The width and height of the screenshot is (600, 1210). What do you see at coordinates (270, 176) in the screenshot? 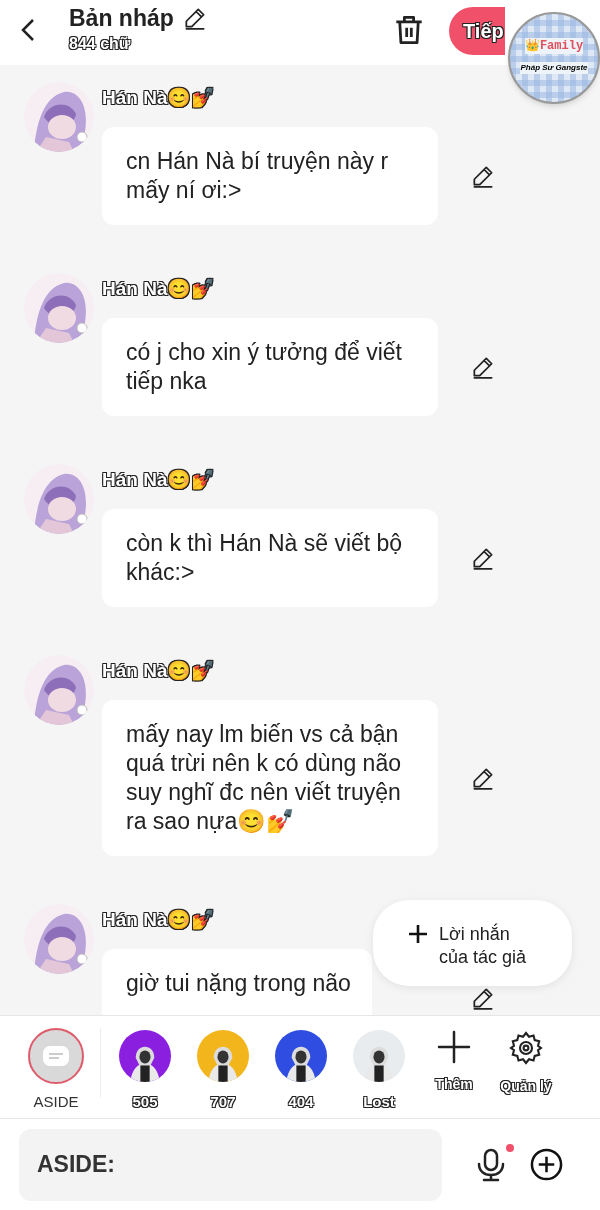
I see `message-bubble: cn Hán Nà bí truyện này r mấy ní ơi:>` at bounding box center [270, 176].